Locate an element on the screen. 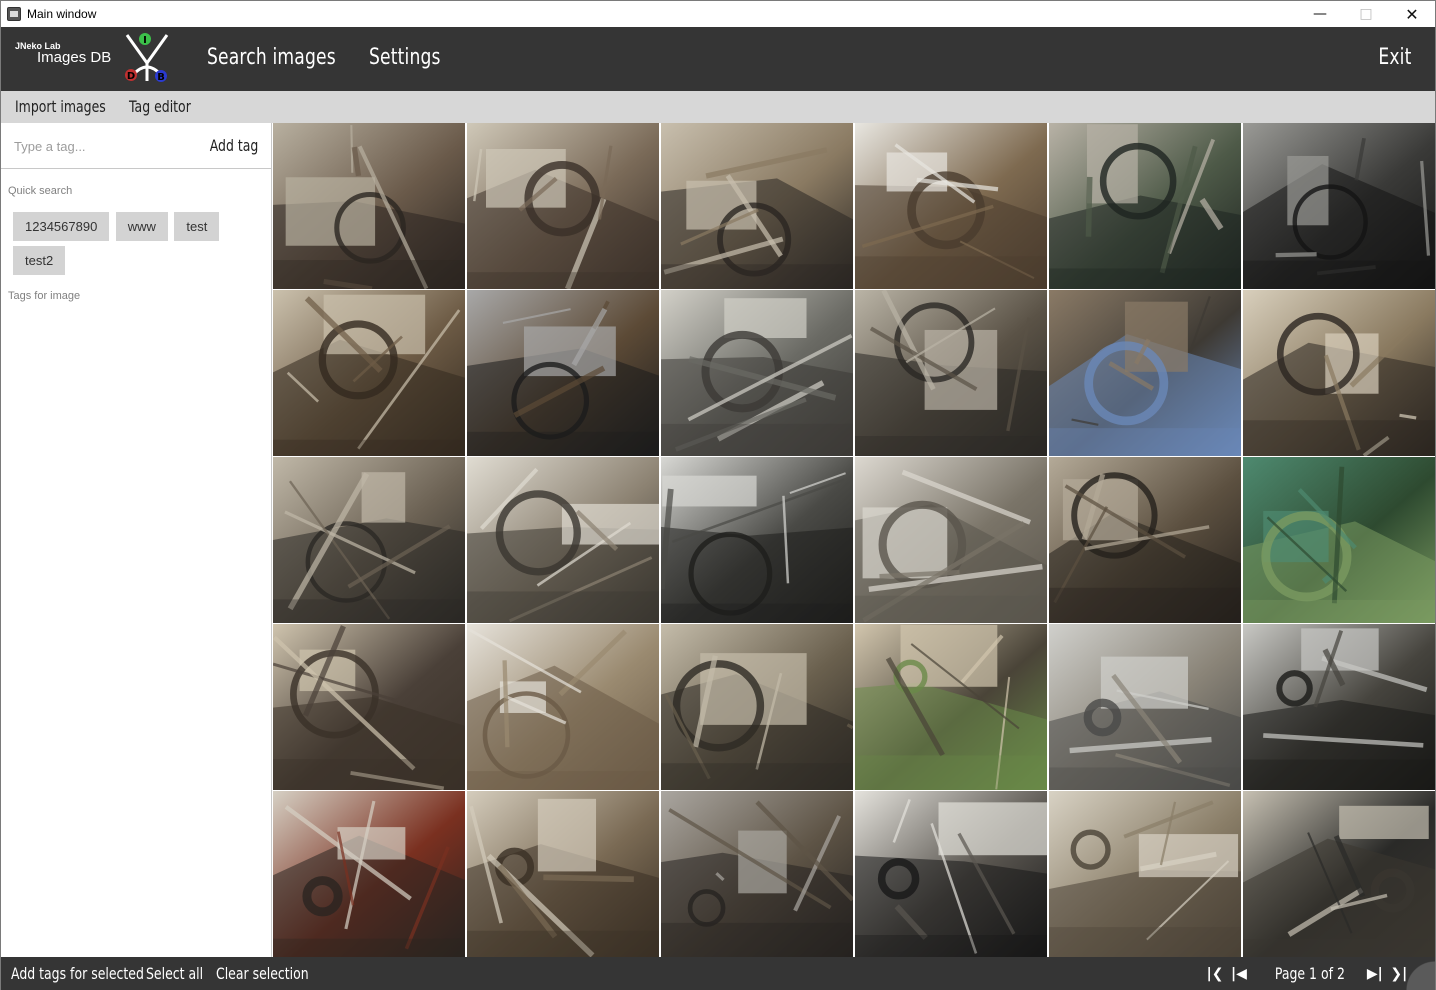  add-tags-for-selected-button: Add tags for selected is located at coordinates (77, 973).